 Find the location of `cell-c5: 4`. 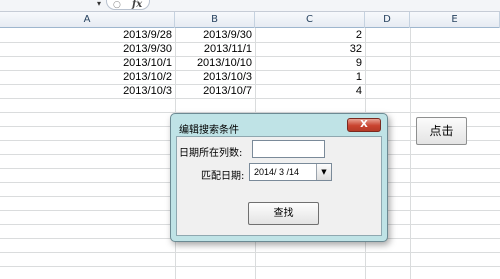

cell-c5: 4 is located at coordinates (308, 91).